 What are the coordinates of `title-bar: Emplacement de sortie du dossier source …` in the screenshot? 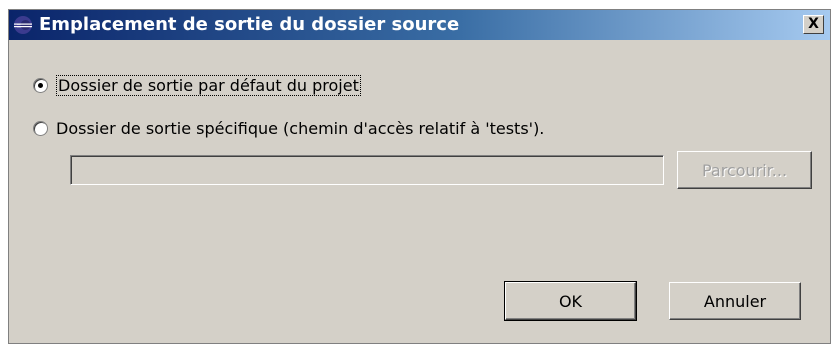 It's located at (419, 25).